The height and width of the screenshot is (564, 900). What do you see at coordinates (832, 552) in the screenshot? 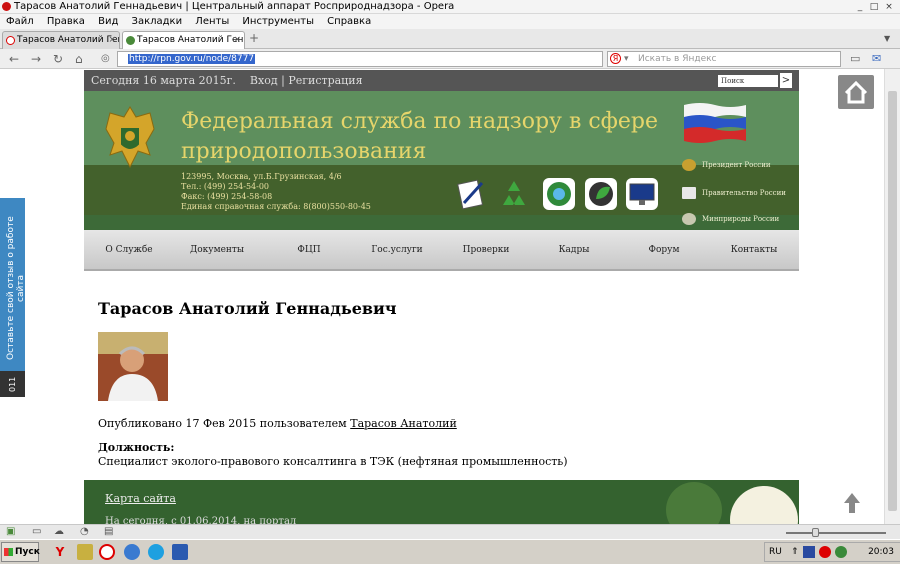
I see `system-tray: RU ⇑ 20:03` at bounding box center [832, 552].